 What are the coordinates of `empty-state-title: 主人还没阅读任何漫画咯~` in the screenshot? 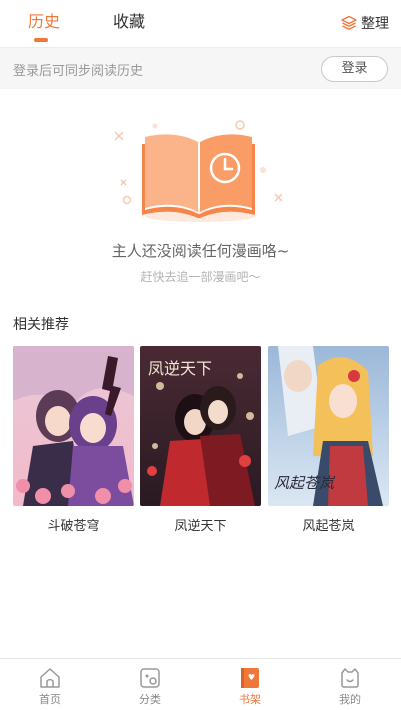 It's located at (200, 251).